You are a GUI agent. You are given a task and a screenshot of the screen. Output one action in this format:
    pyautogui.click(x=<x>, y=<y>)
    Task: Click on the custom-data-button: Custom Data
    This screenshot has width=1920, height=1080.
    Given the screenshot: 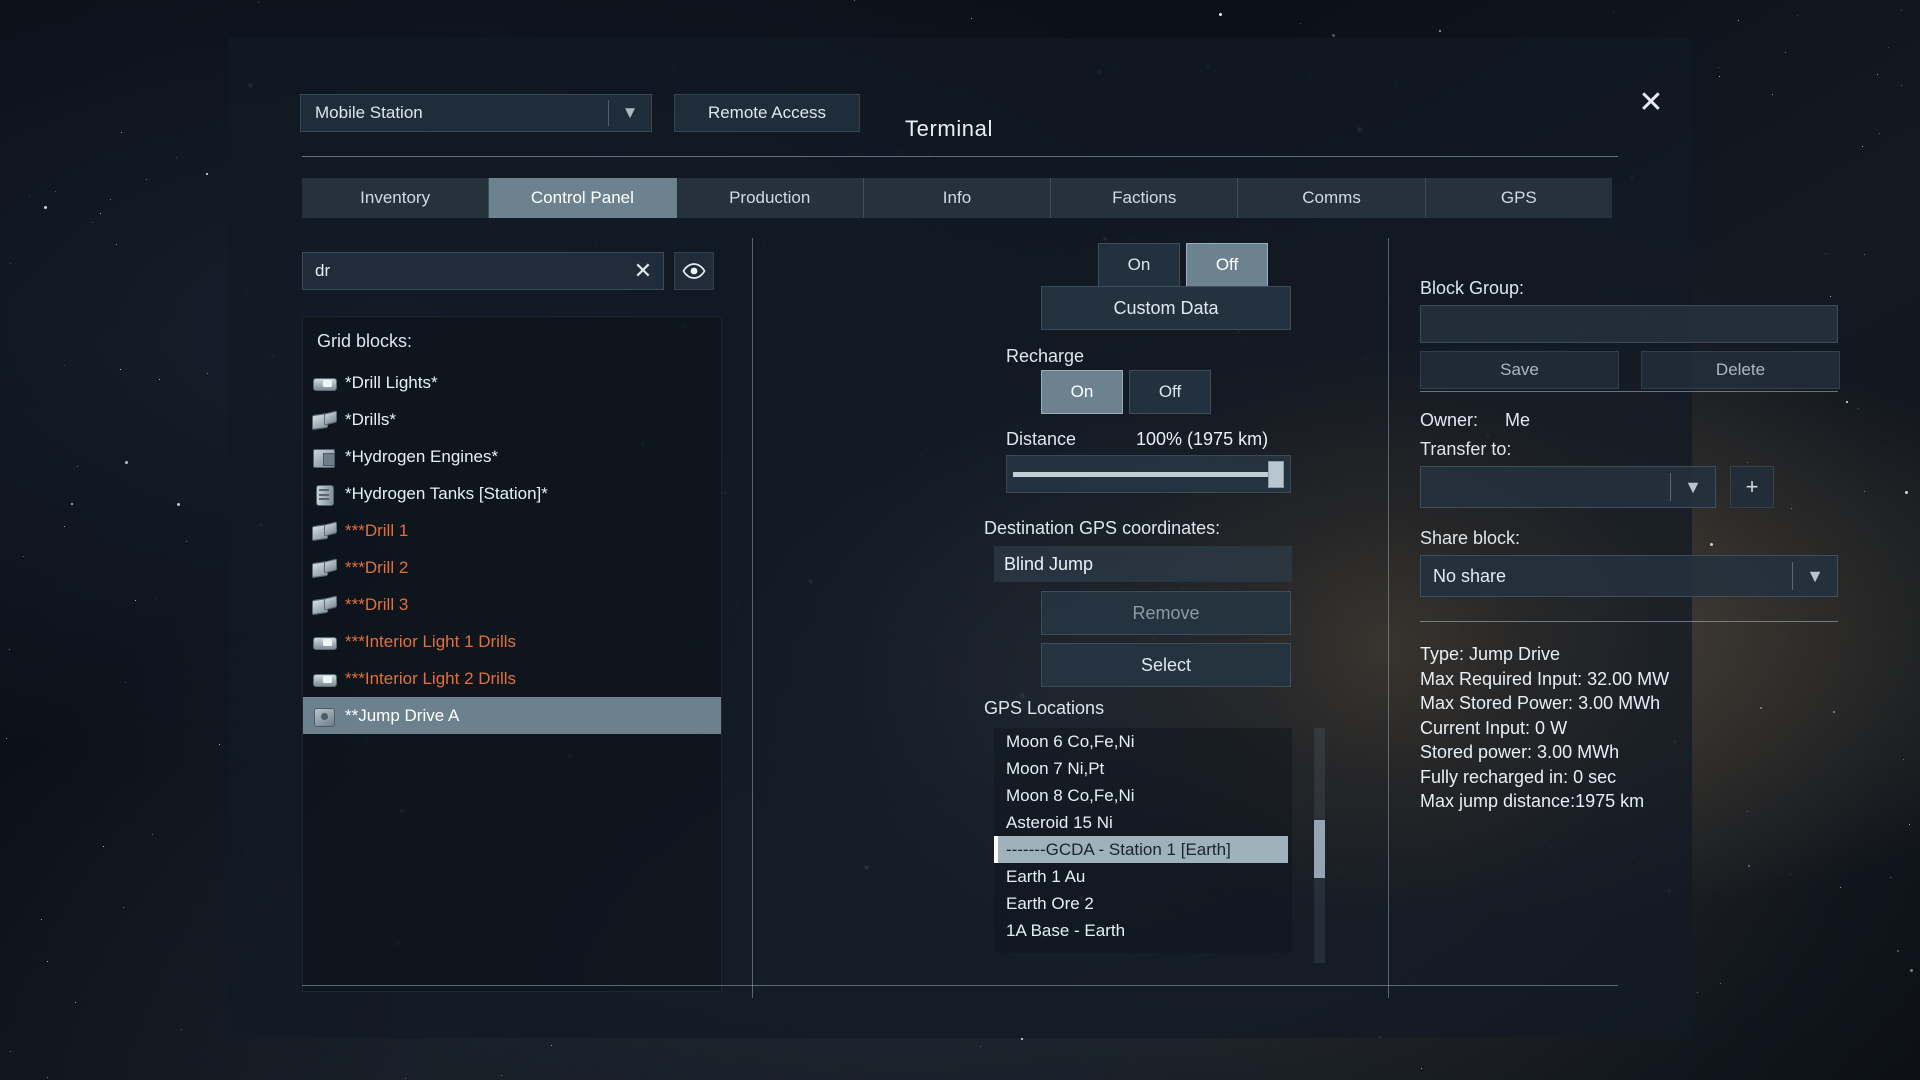 What is the action you would take?
    pyautogui.click(x=1166, y=308)
    